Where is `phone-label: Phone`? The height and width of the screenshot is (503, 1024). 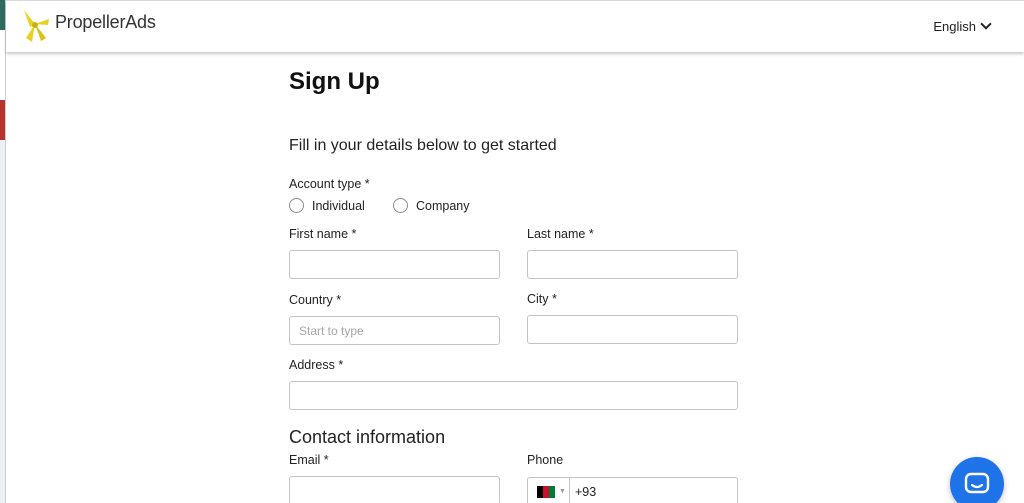
phone-label: Phone is located at coordinates (545, 460).